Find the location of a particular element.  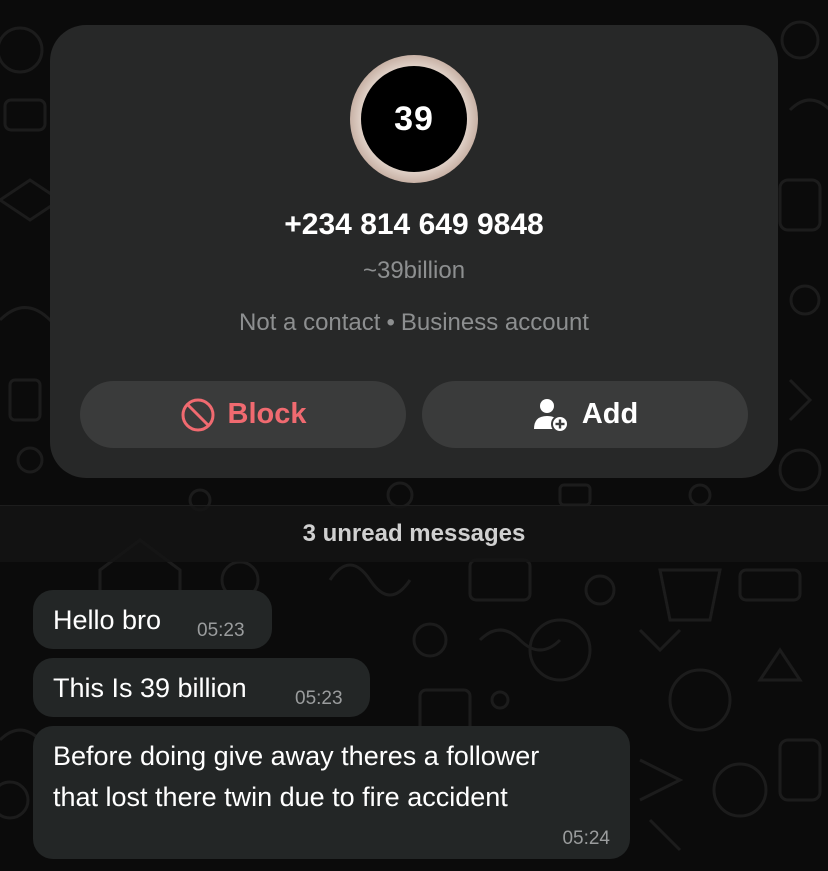

message-text: This Is 39 billion is located at coordinates (150, 688).